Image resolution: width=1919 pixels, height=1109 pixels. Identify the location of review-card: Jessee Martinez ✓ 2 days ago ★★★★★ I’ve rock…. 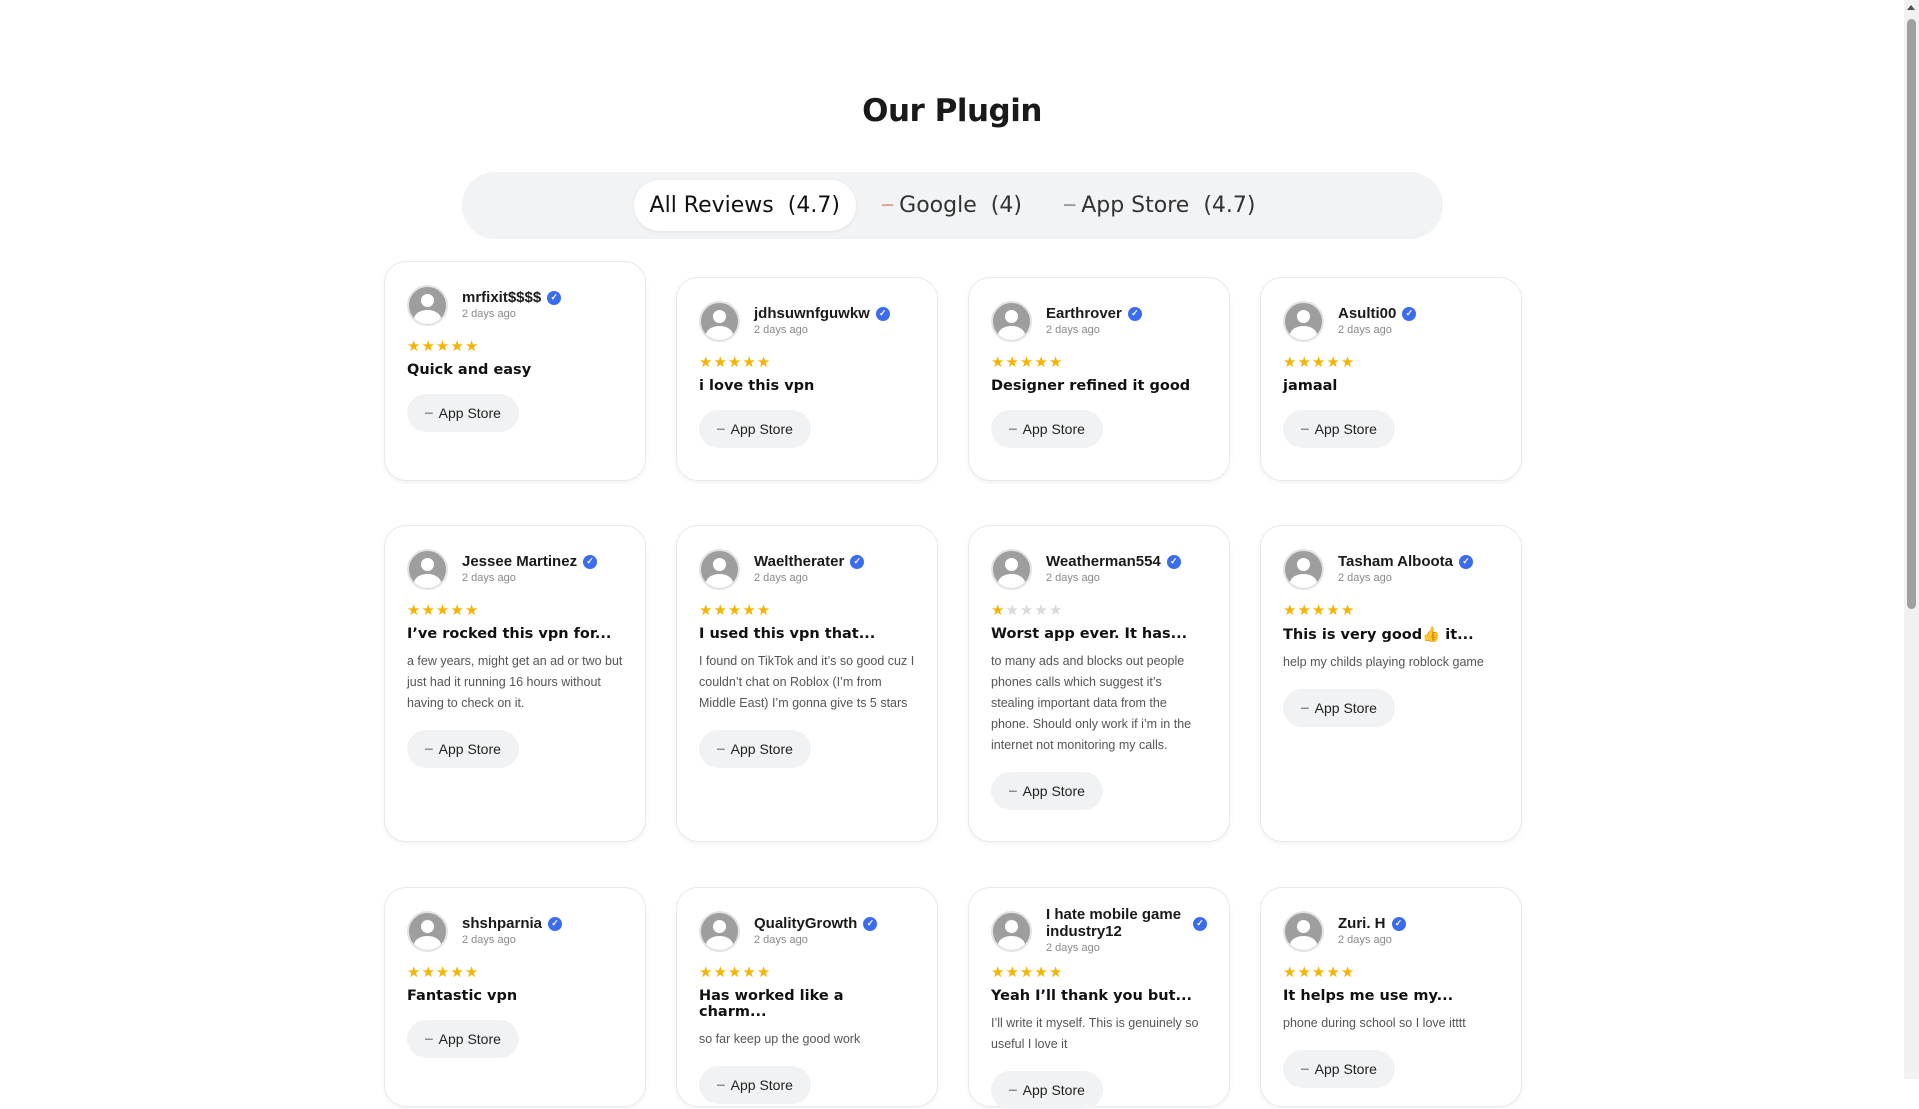
(515, 683).